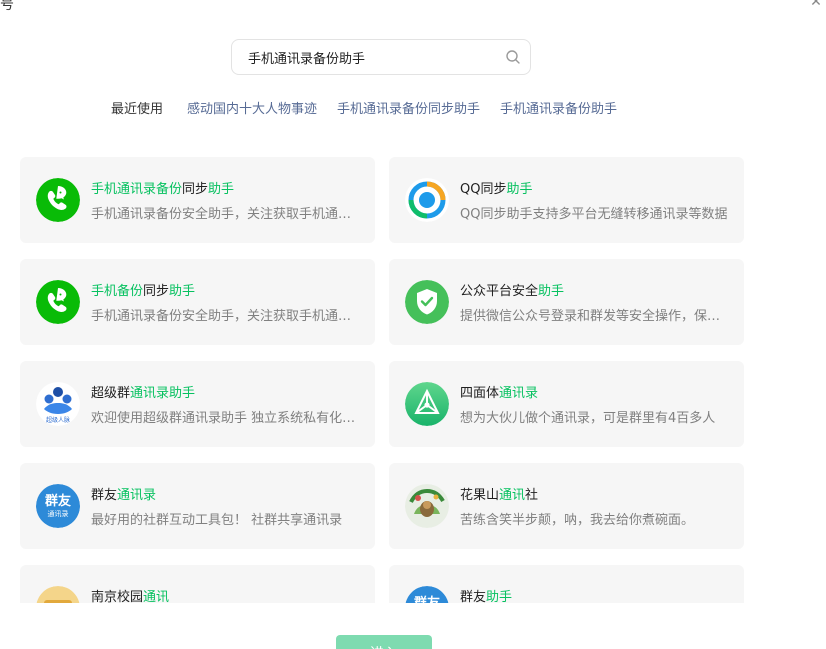  I want to click on qq-sync-icon, so click(427, 200).